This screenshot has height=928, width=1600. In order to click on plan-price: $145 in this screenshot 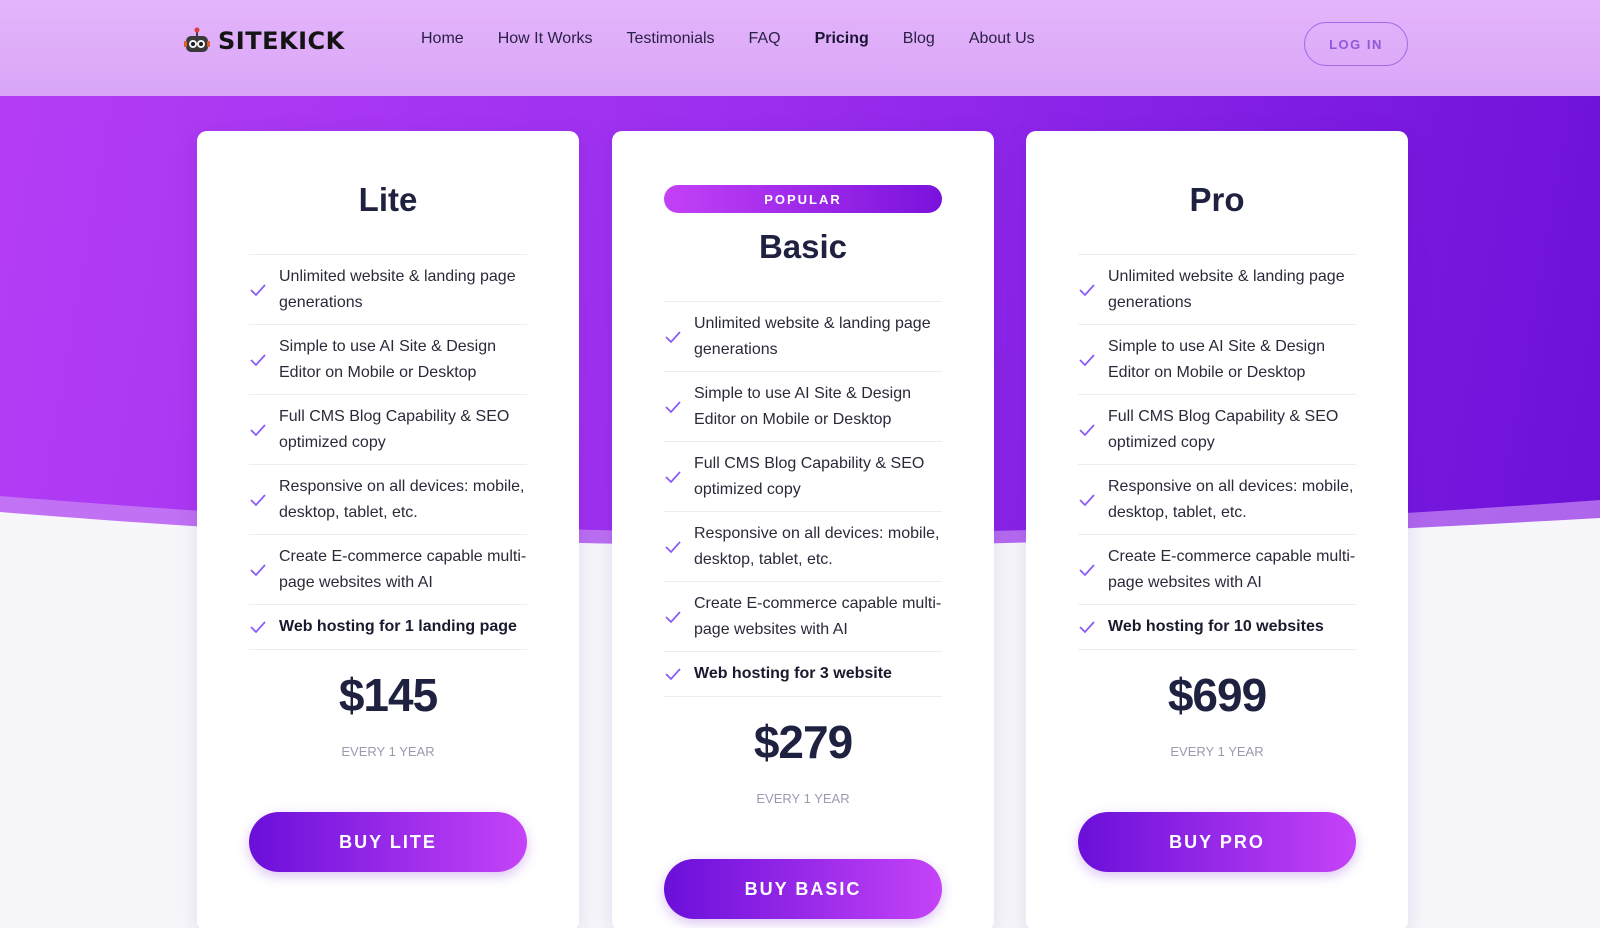, I will do `click(388, 695)`.